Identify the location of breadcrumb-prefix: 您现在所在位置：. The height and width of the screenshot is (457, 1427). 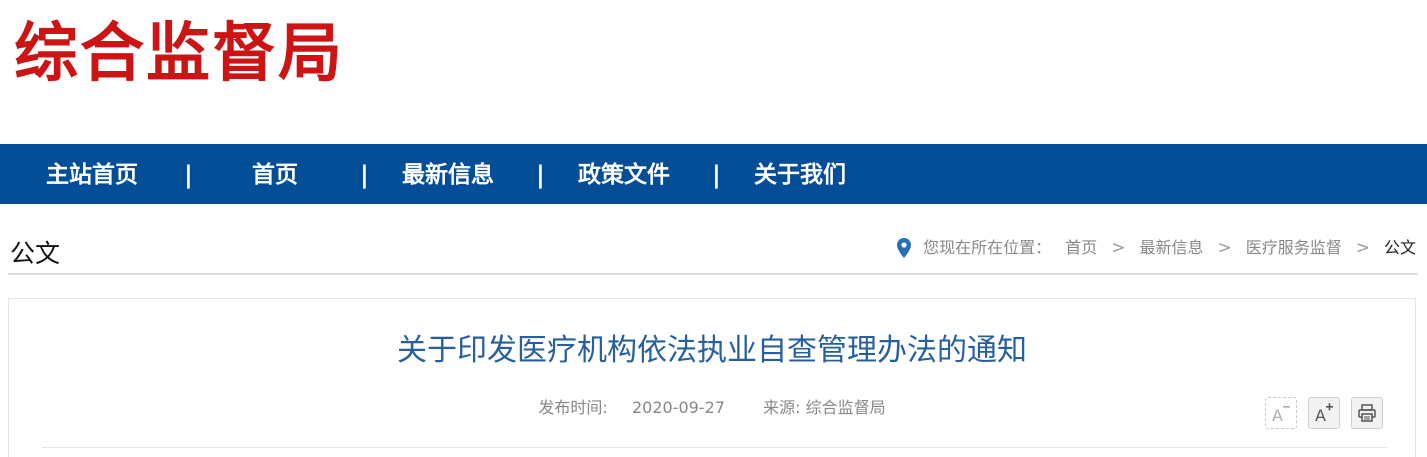
(987, 247).